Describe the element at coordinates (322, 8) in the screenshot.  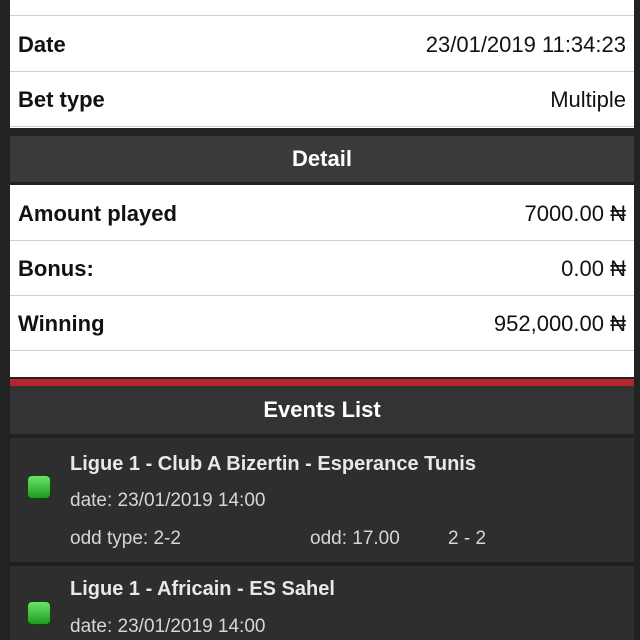
I see `info-row-partial` at that location.